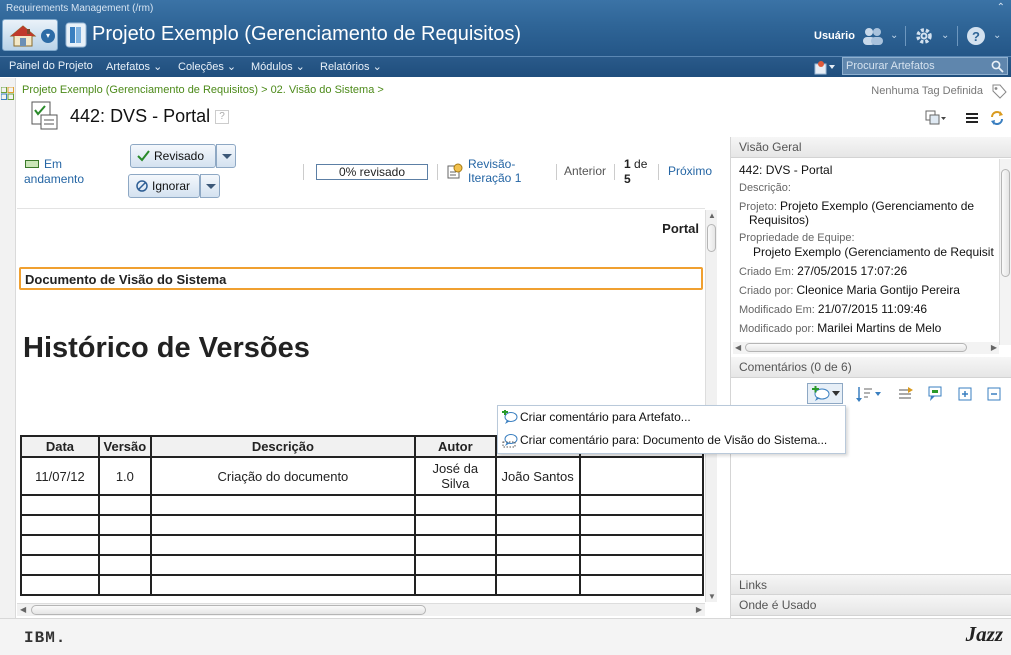 This screenshot has width=1011, height=655. Describe the element at coordinates (825, 393) in the screenshot. I see `add-comment-button` at that location.